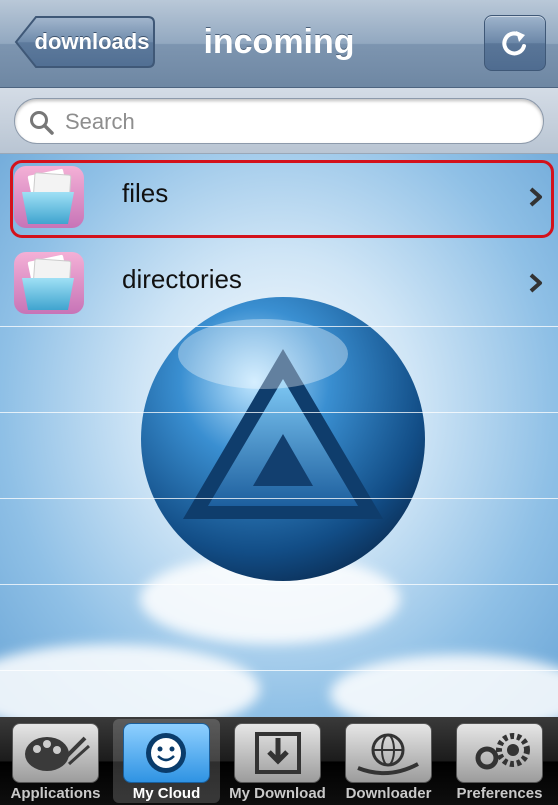 The height and width of the screenshot is (805, 558). I want to click on palette-icon, so click(58, 753).